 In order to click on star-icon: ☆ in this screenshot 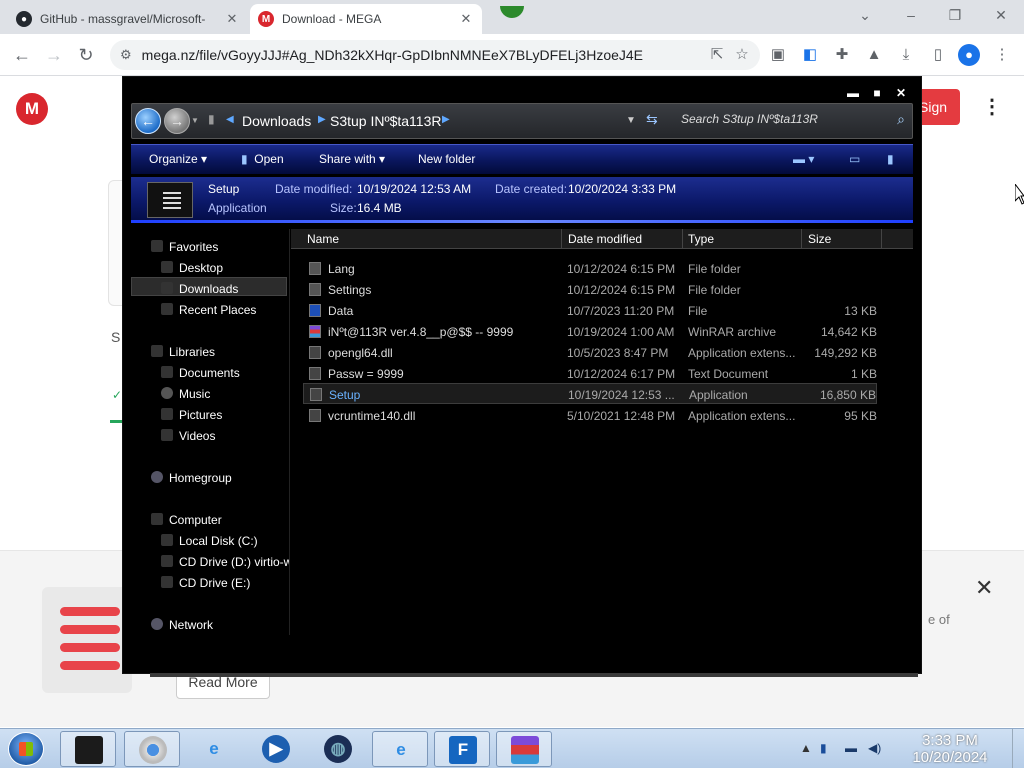, I will do `click(742, 55)`.